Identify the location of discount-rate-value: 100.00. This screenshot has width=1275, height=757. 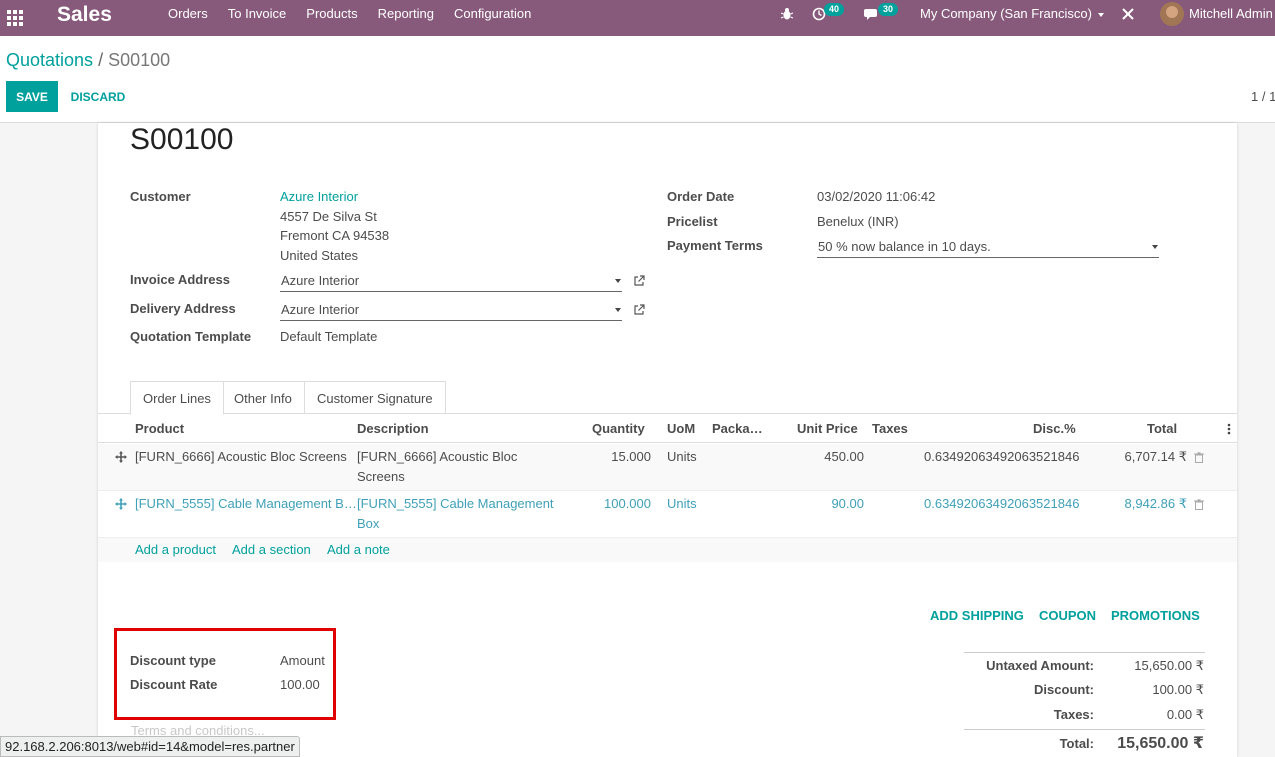
(300, 684).